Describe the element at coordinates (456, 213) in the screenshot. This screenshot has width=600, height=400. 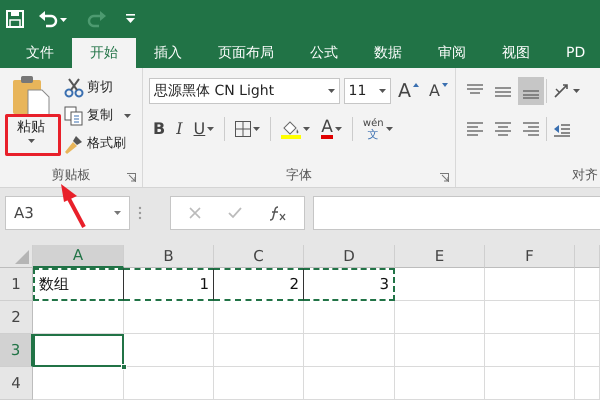
I see `formula-input` at that location.